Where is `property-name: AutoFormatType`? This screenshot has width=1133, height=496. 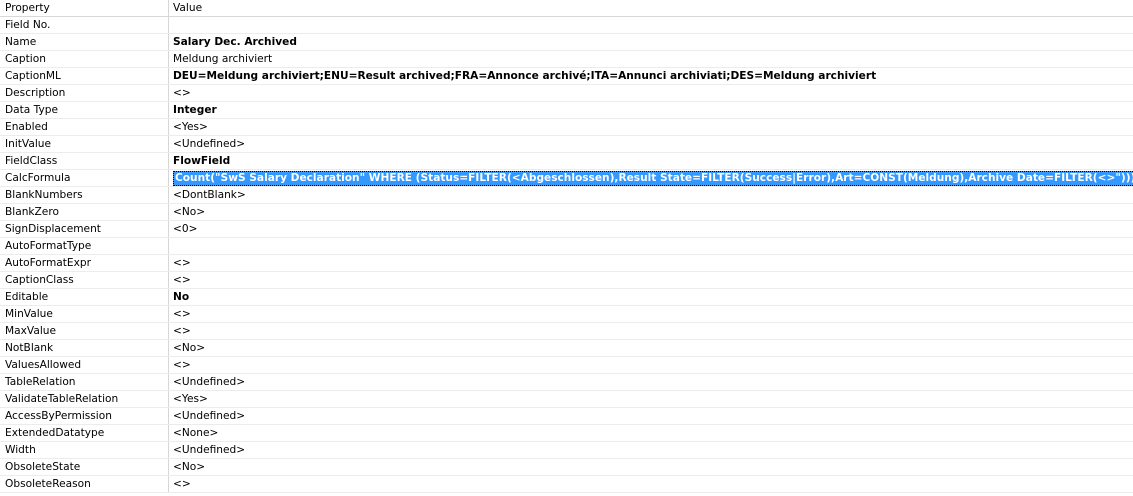 property-name: AutoFormatType is located at coordinates (84, 246).